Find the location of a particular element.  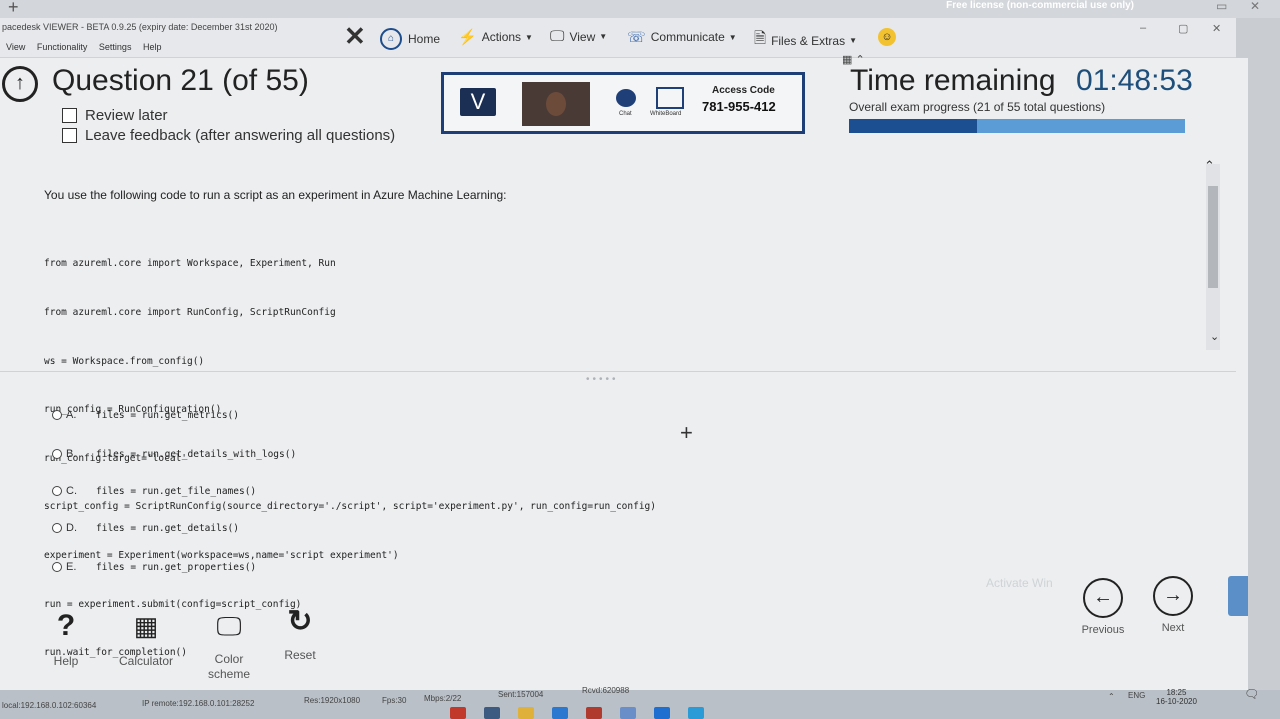

status-sent: Sent:157004 is located at coordinates (521, 694).